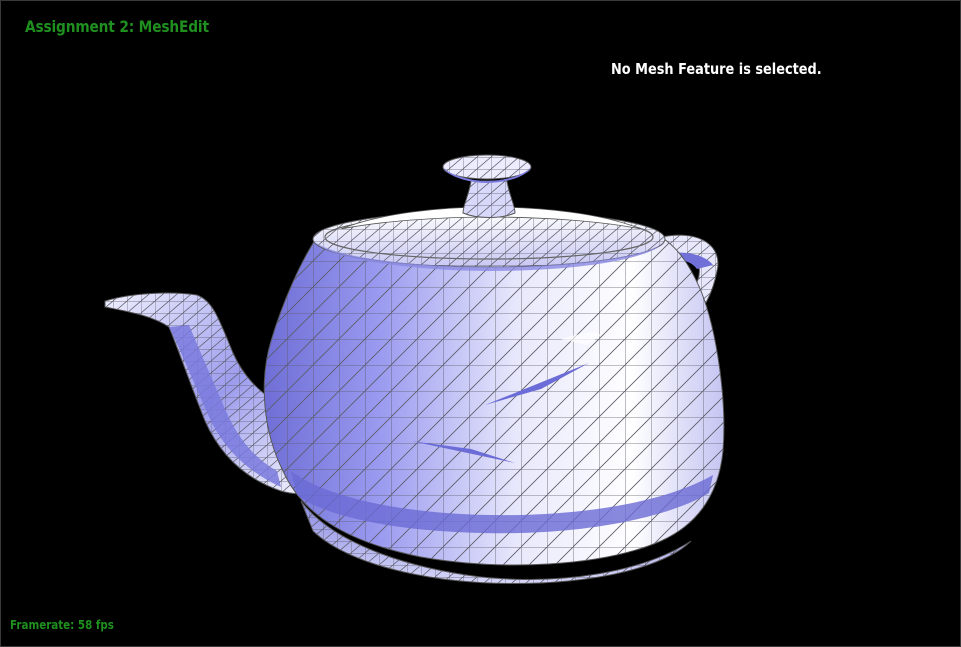 This screenshot has height=647, width=961. Describe the element at coordinates (62, 625) in the screenshot. I see `framerate-readout: Framerate: 58 fps` at that location.